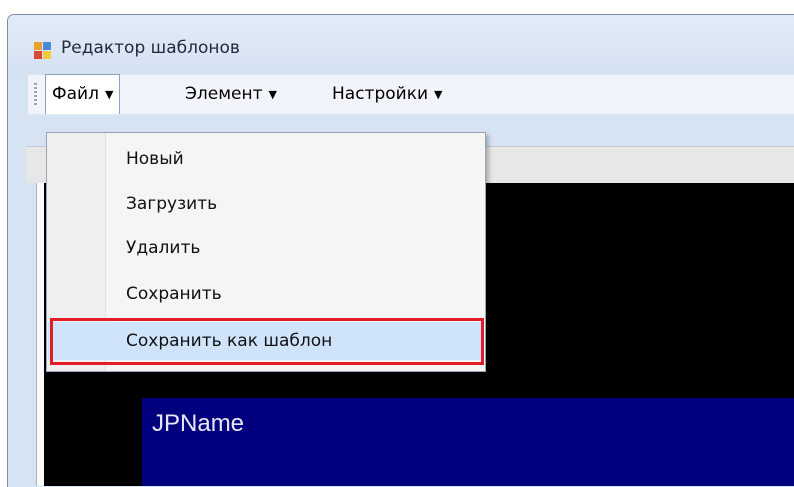  What do you see at coordinates (266, 159) in the screenshot?
I see `menu-item-new: Новый` at bounding box center [266, 159].